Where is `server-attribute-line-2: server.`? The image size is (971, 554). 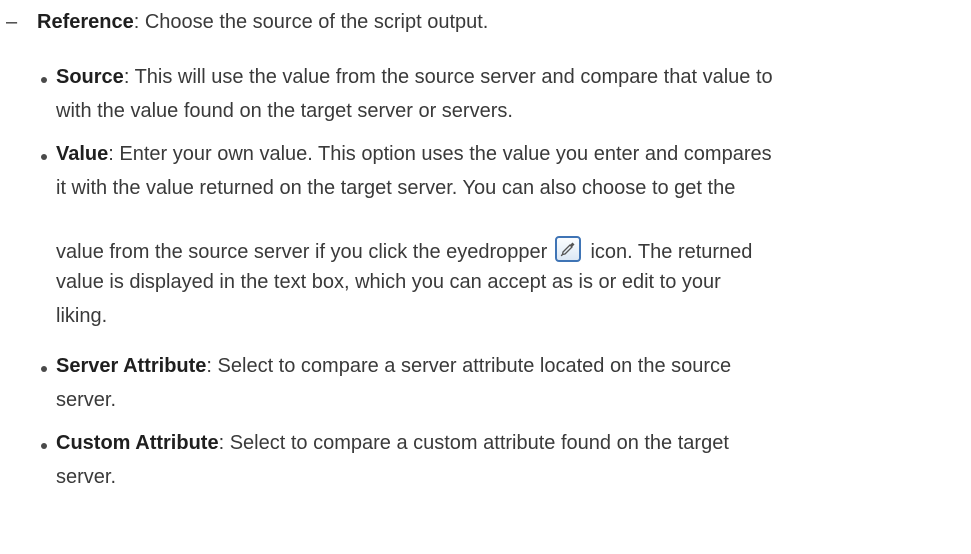 server-attribute-line-2: server. is located at coordinates (86, 400).